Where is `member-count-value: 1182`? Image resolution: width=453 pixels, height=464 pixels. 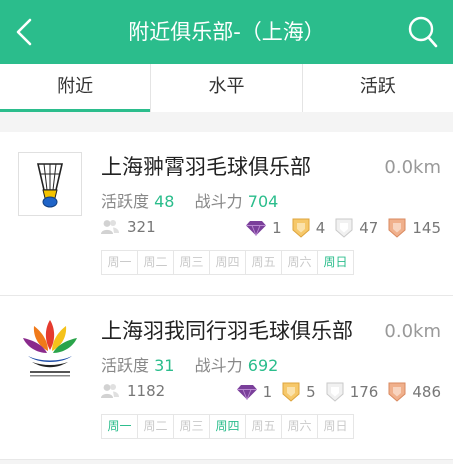
member-count-value: 1182 is located at coordinates (146, 391).